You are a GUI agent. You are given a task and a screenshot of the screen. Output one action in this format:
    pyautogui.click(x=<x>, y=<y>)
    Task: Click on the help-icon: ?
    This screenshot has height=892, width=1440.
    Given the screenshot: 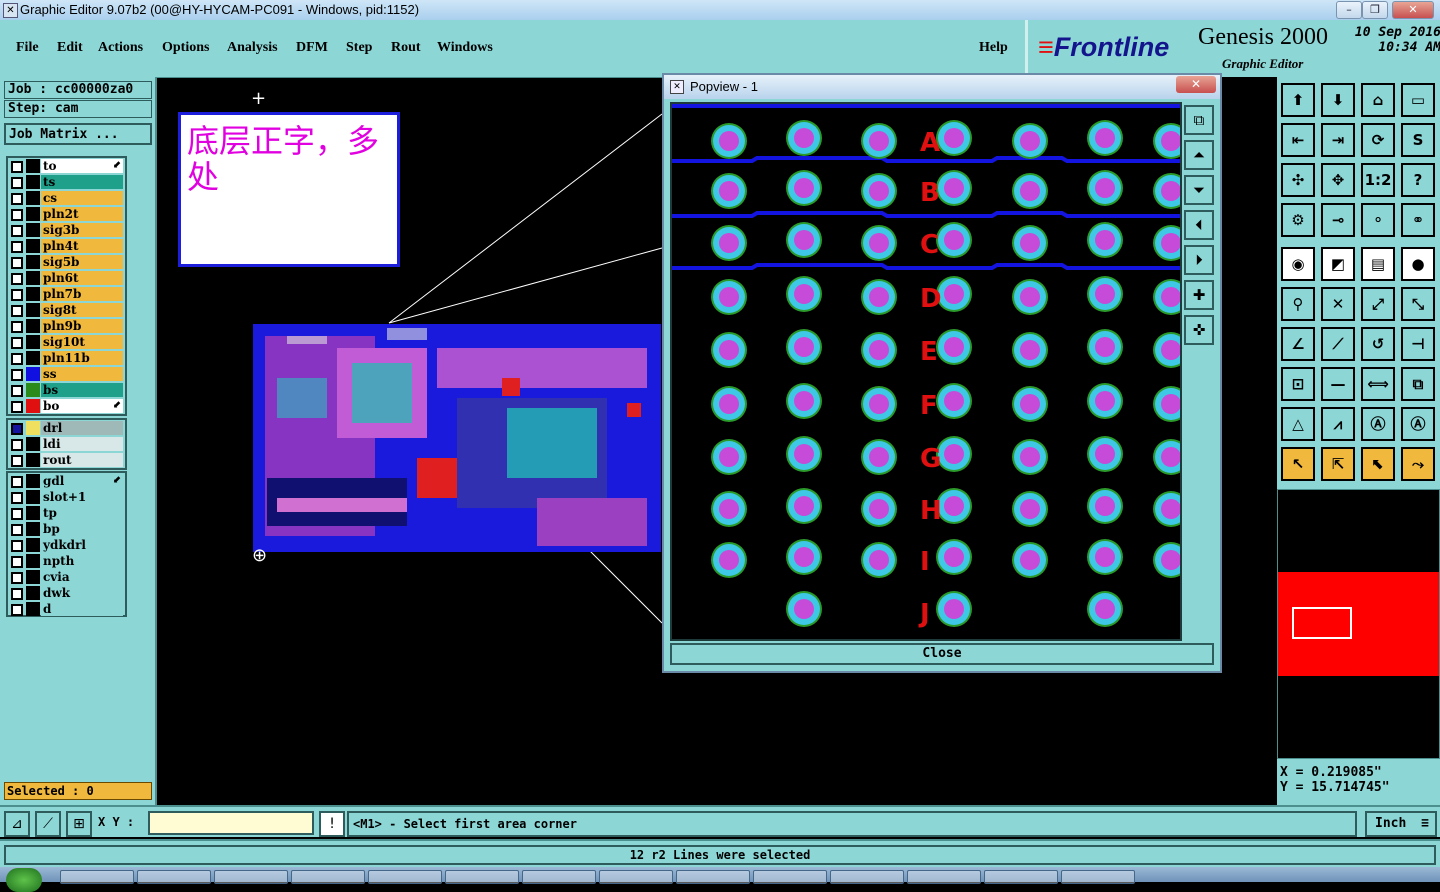 What is the action you would take?
    pyautogui.click(x=1418, y=180)
    